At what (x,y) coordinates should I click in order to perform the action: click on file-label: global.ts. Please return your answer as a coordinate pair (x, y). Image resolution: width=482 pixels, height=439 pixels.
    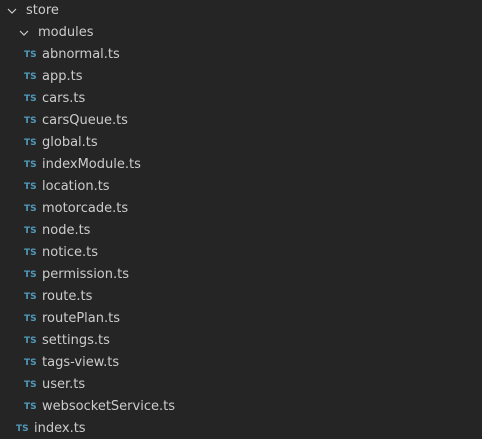
    Looking at the image, I should click on (70, 142).